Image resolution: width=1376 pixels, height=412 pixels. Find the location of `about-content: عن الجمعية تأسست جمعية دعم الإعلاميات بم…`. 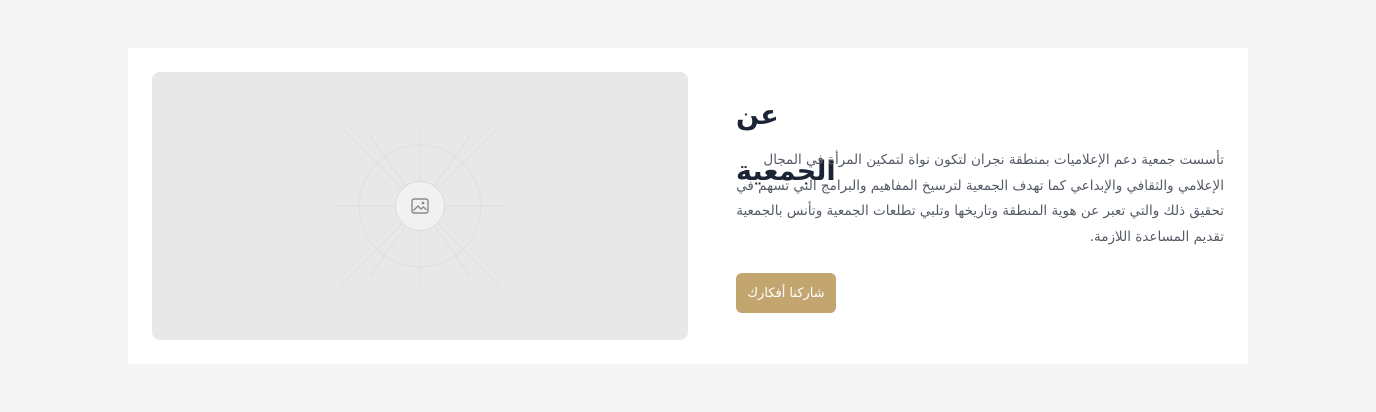

about-content: عن الجمعية تأسست جمعية دعم الإعلاميات بم… is located at coordinates (980, 169).